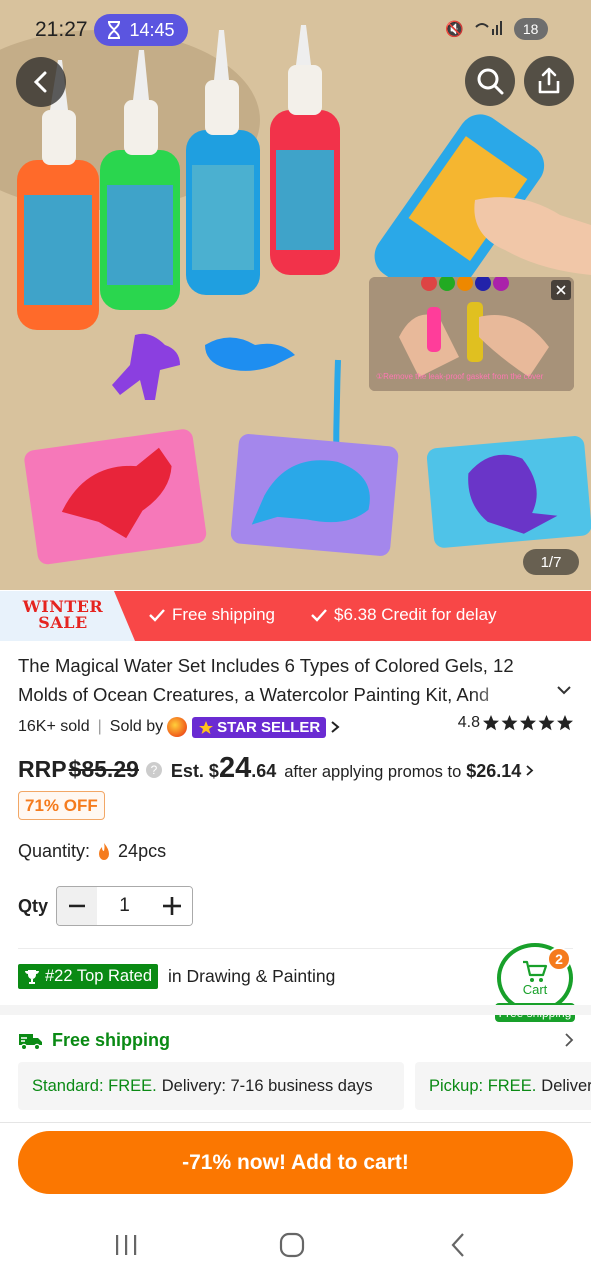 This screenshot has width=591, height=1280. What do you see at coordinates (535, 989) in the screenshot?
I see `cart-label: Cart` at bounding box center [535, 989].